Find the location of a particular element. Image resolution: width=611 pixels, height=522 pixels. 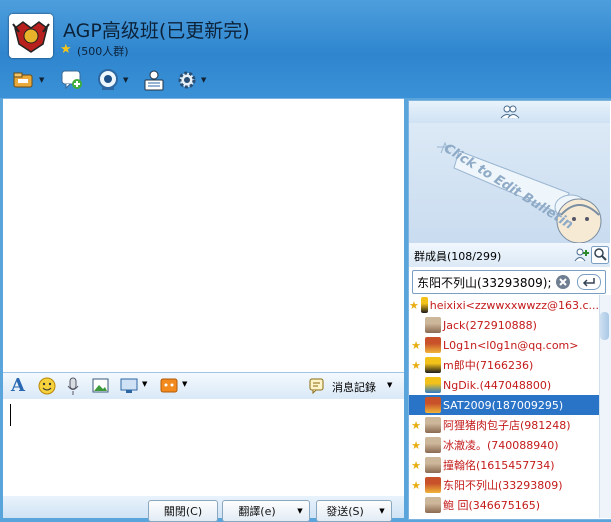

screenshot-dropdown-icon: ▼ is located at coordinates (144, 384).